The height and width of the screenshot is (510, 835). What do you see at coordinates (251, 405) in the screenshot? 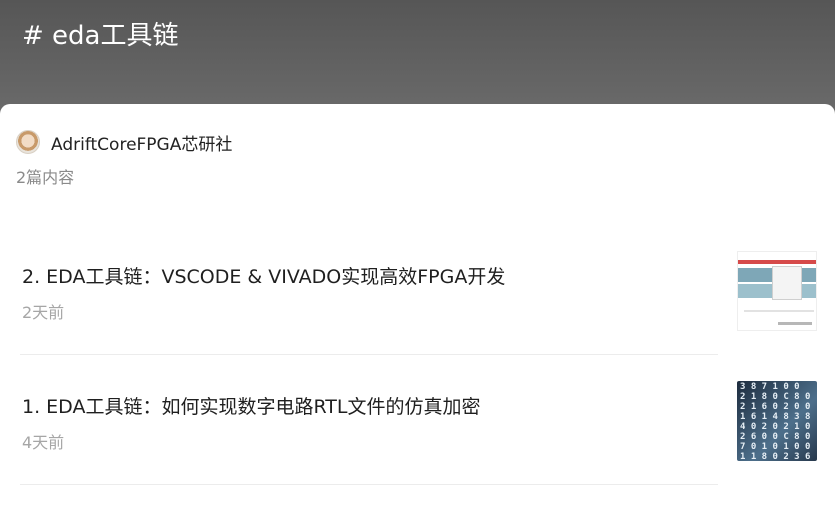
I see `article-title: 1. EDA工具链：如何实现数字电路RTL文件的仿真加密` at bounding box center [251, 405].